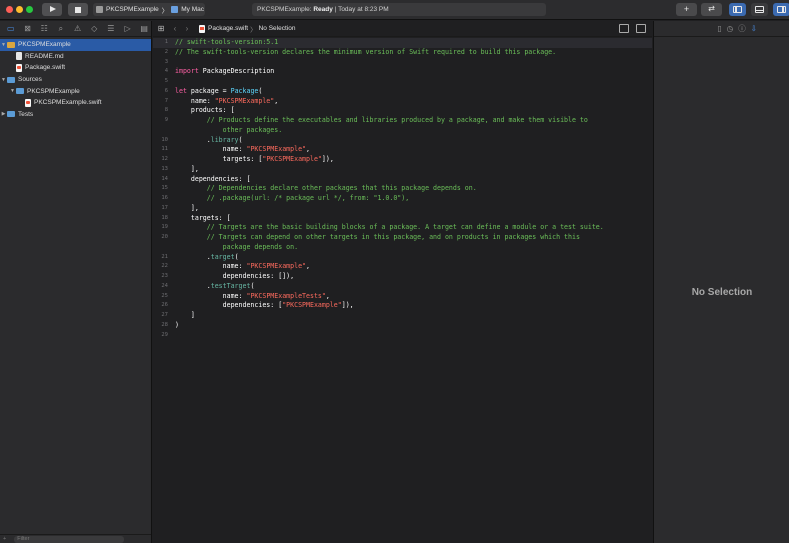  What do you see at coordinates (242, 150) in the screenshot?
I see `code-text: name: "PKCSPMExample",` at bounding box center [242, 150].